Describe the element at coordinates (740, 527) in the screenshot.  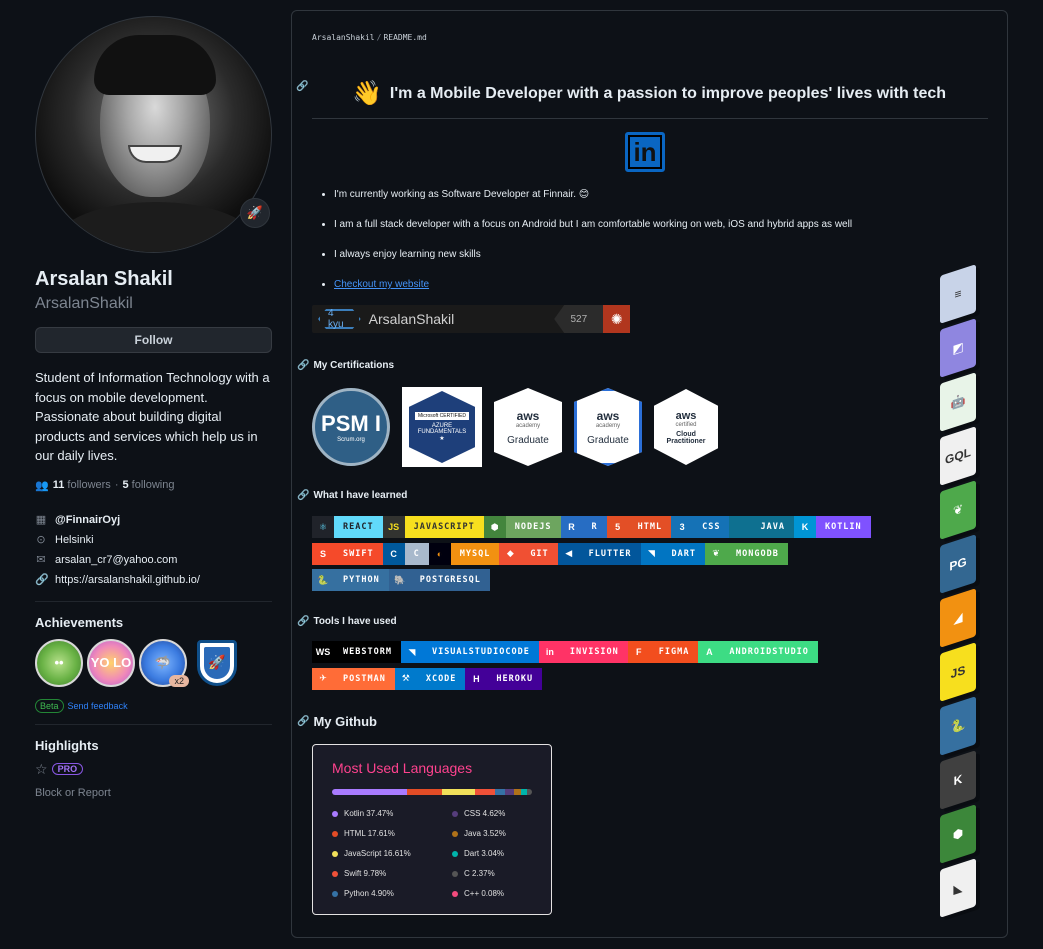
I see `java-icon` at that location.